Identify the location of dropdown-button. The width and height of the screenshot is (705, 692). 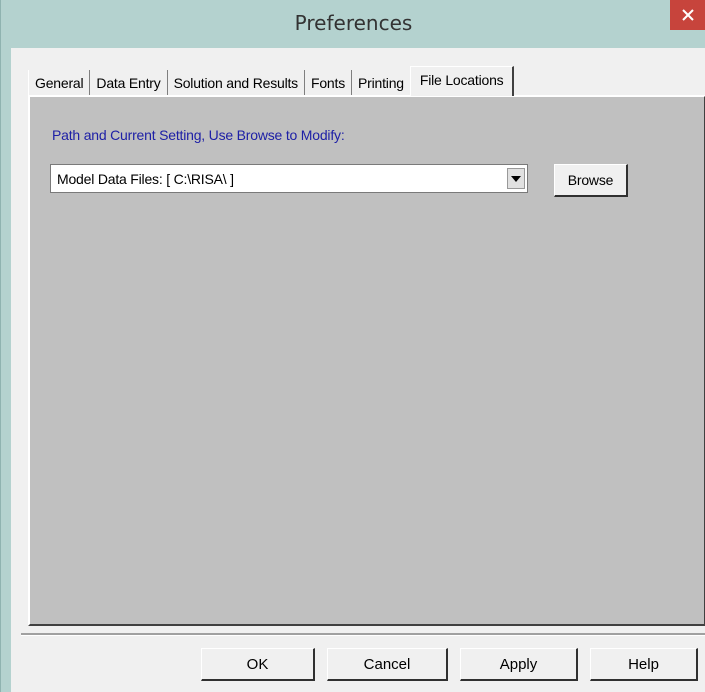
(516, 178).